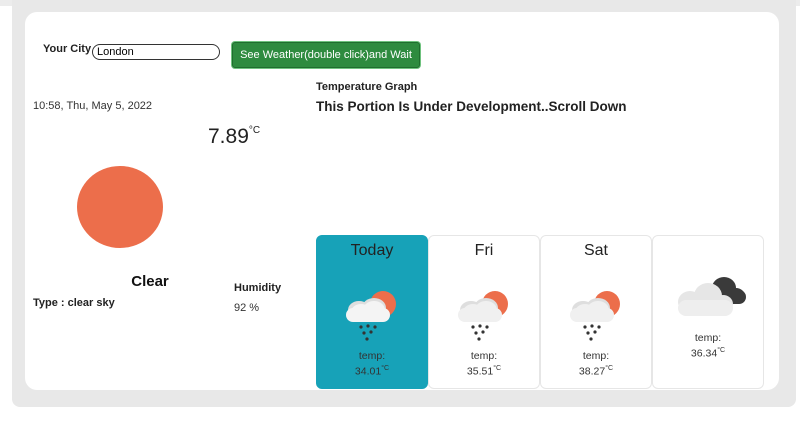  What do you see at coordinates (120, 207) in the screenshot?
I see `sun-icon` at bounding box center [120, 207].